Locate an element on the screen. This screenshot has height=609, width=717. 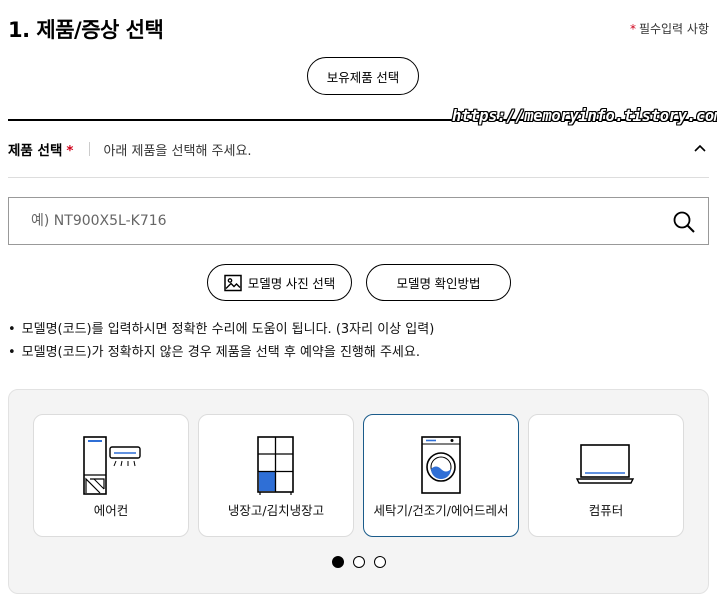
page-title: 1. 제품/증상 선택 is located at coordinates (86, 30).